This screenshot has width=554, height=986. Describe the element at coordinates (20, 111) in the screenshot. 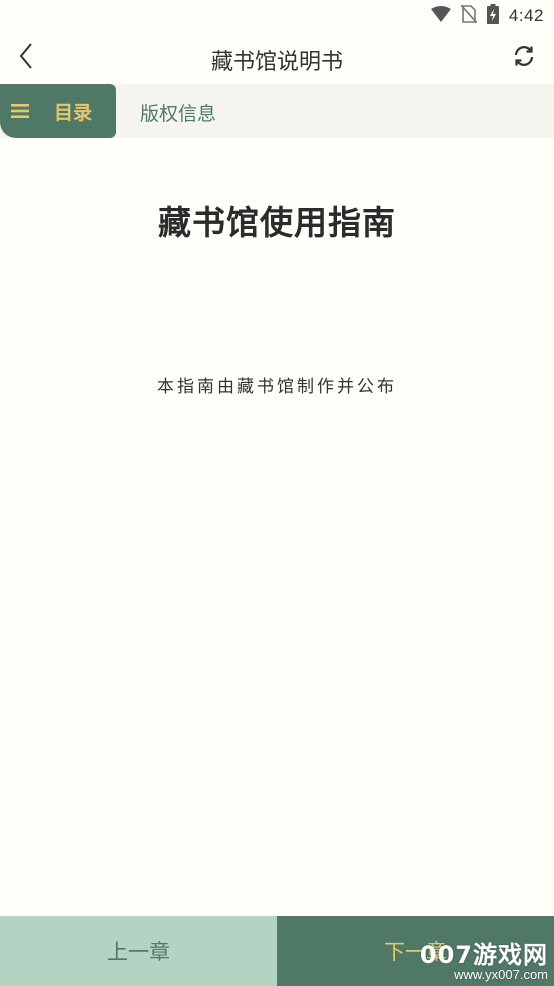

I see `menu-icon` at that location.